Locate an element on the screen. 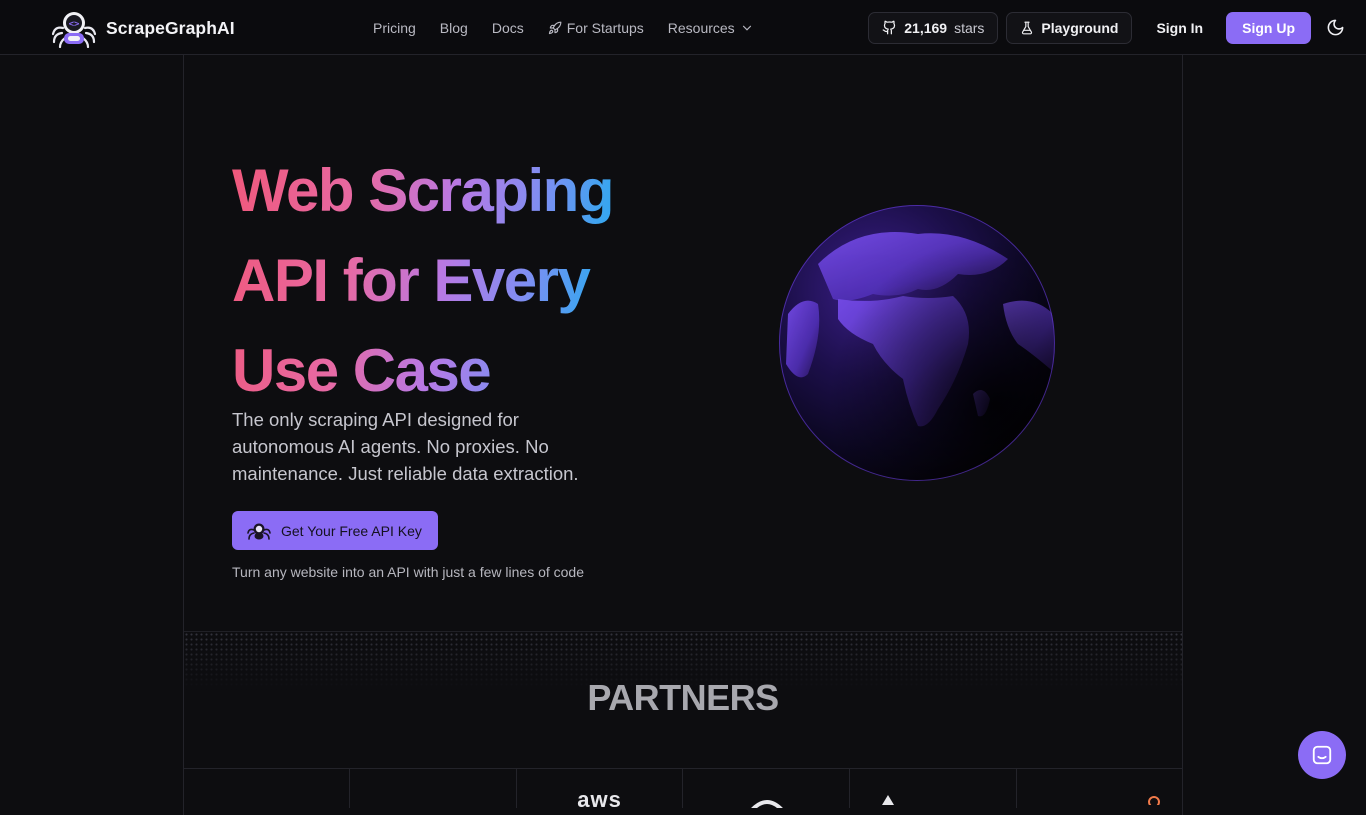 Image resolution: width=1366 pixels, height=815 pixels. github-star-label: stars is located at coordinates (969, 27).